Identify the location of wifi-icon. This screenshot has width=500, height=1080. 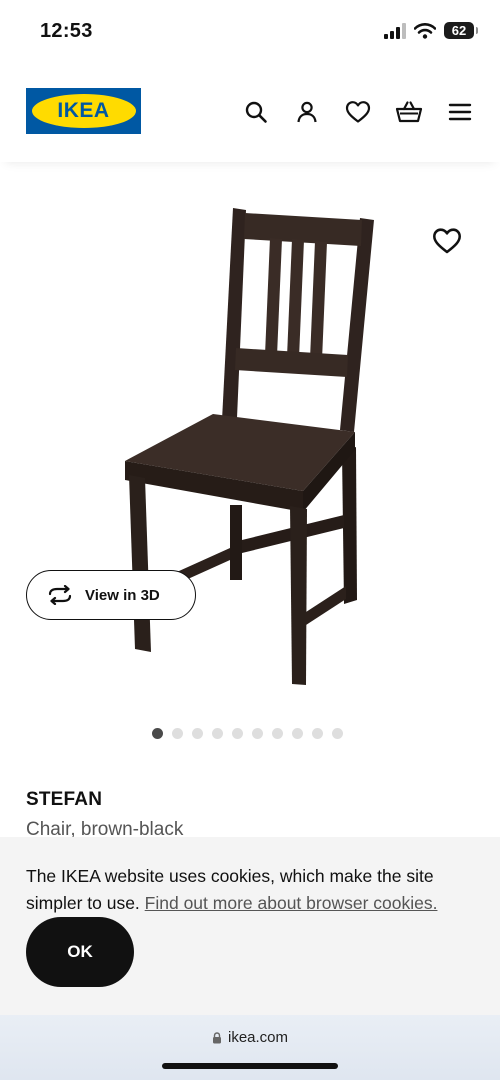
(425, 30).